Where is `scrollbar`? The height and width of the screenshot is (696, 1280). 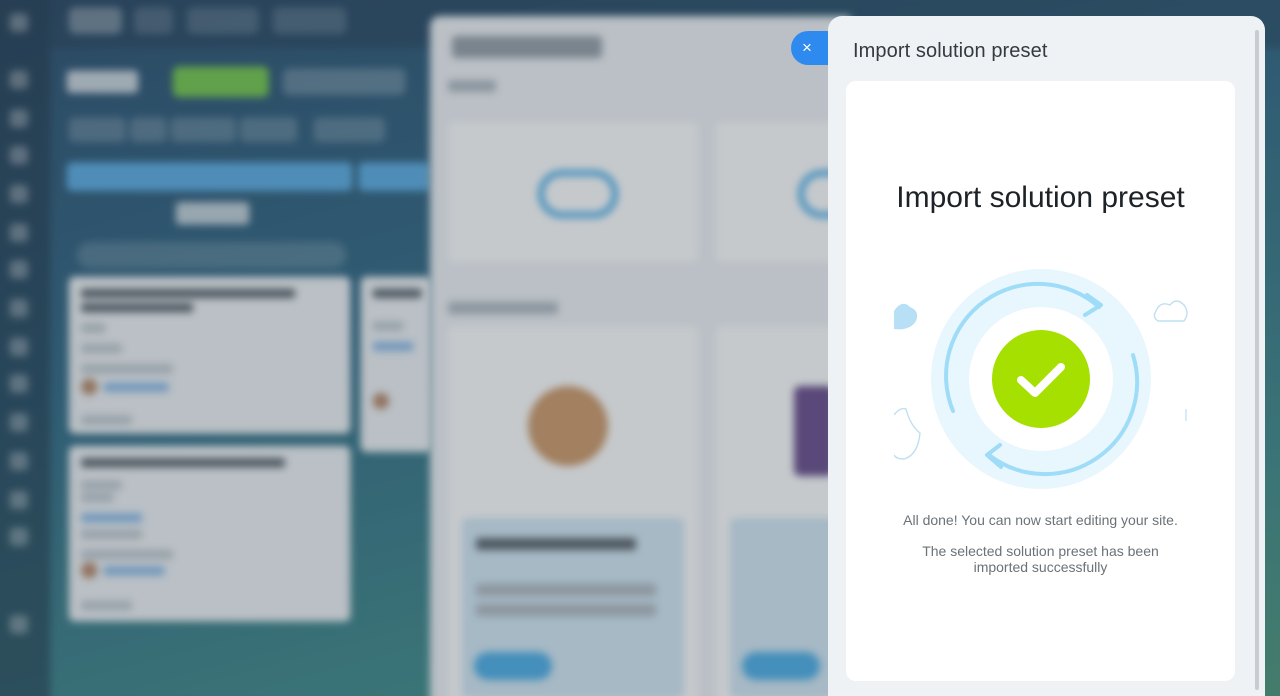 scrollbar is located at coordinates (1257, 360).